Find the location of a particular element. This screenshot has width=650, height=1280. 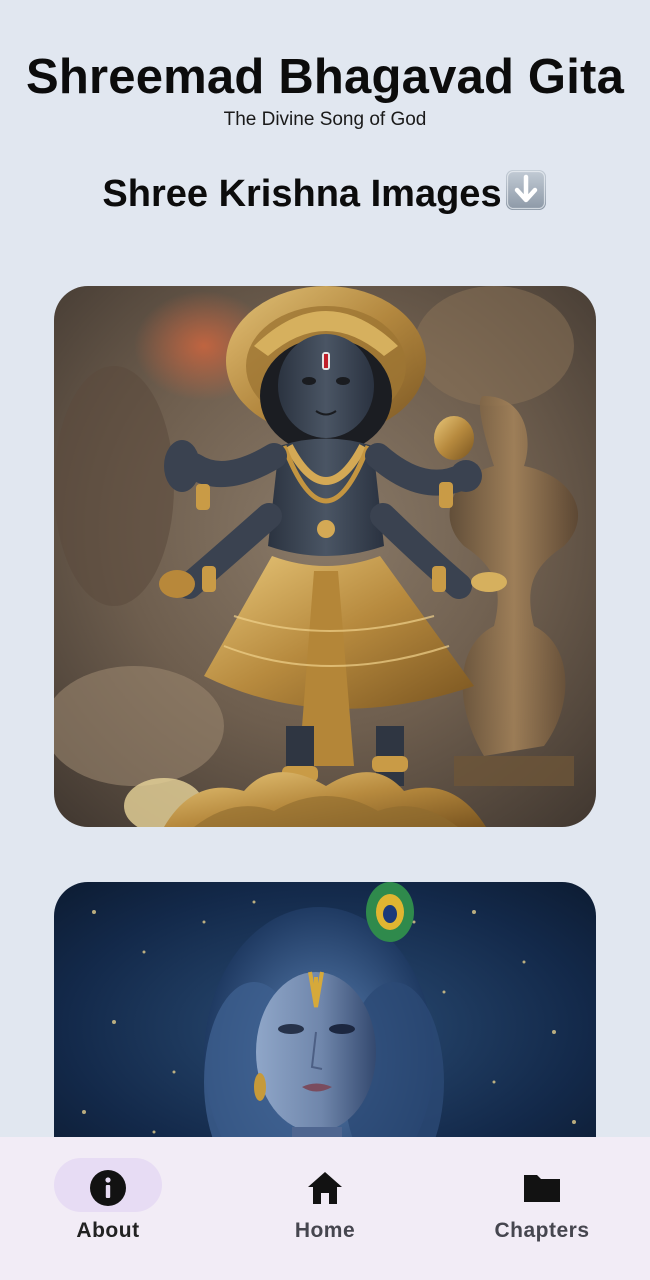

nav-item-about: About is located at coordinates (108, 1208).